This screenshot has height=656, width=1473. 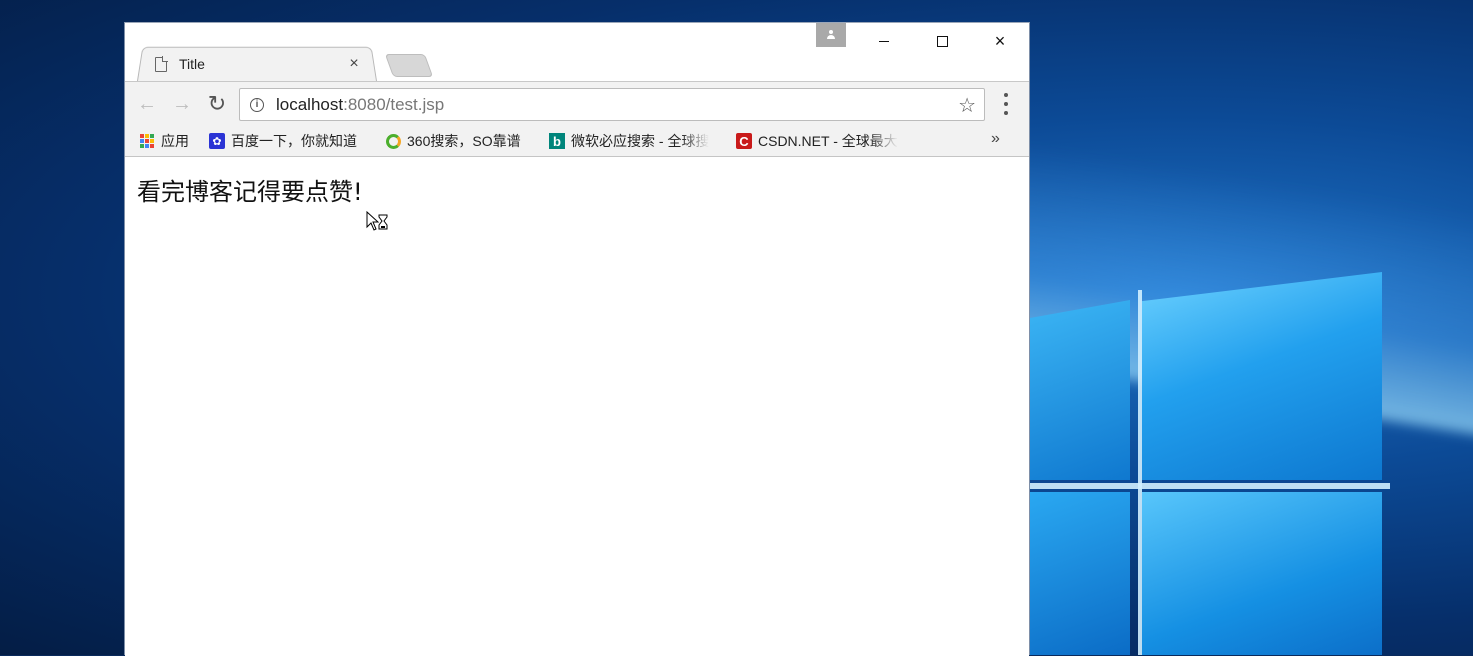 What do you see at coordinates (557, 141) in the screenshot?
I see `bing-icon: b` at bounding box center [557, 141].